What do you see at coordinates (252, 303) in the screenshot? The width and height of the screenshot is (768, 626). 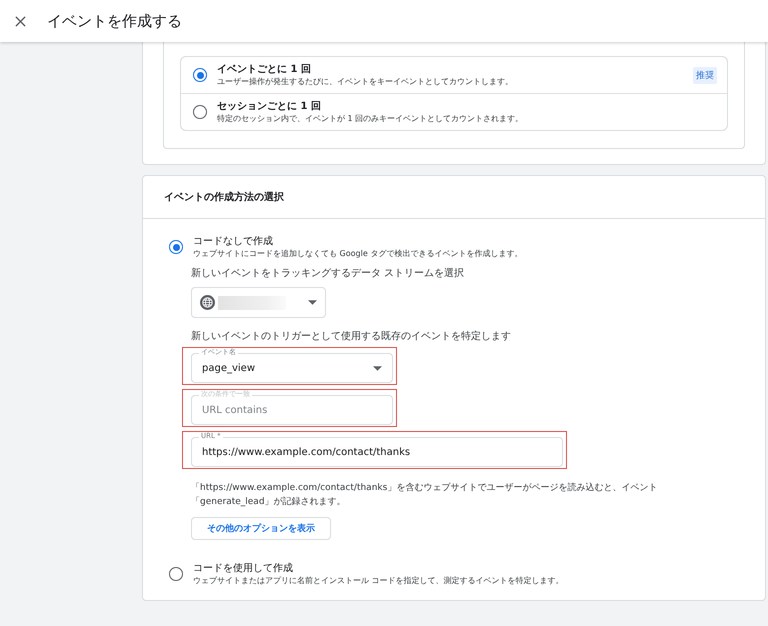 I see `redacted-text` at bounding box center [252, 303].